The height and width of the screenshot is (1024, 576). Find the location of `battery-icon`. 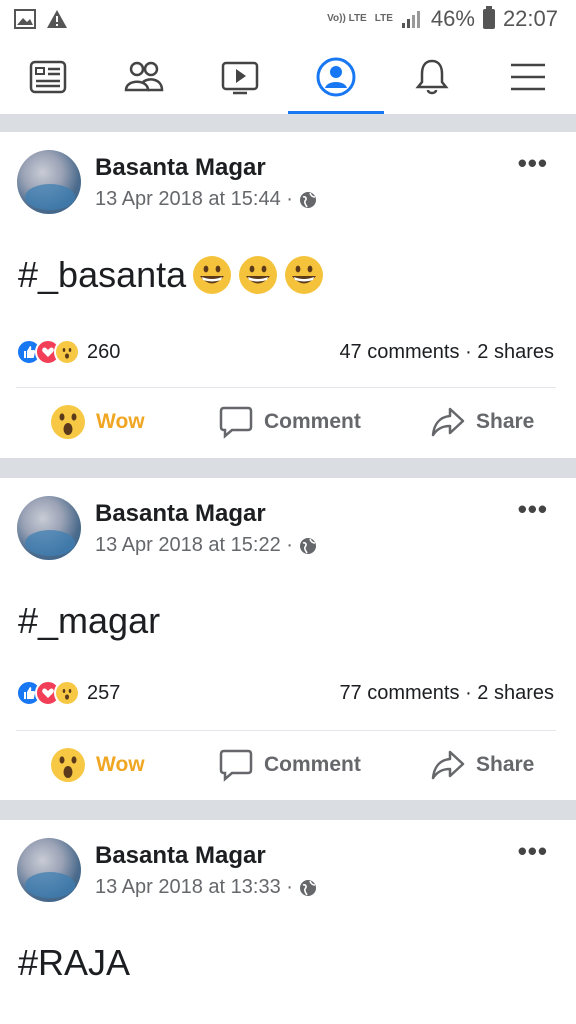

battery-icon is located at coordinates (488, 17).